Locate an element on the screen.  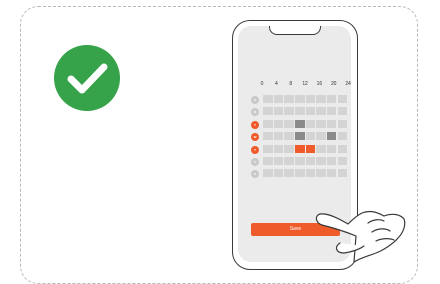
hour-label: 4 is located at coordinates (276, 84).